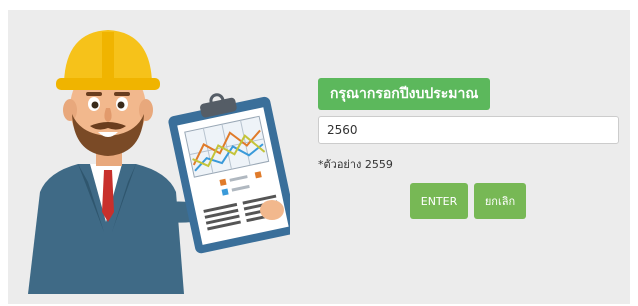  I want to click on button-group: ENTER ยกเลิก, so click(515, 201).